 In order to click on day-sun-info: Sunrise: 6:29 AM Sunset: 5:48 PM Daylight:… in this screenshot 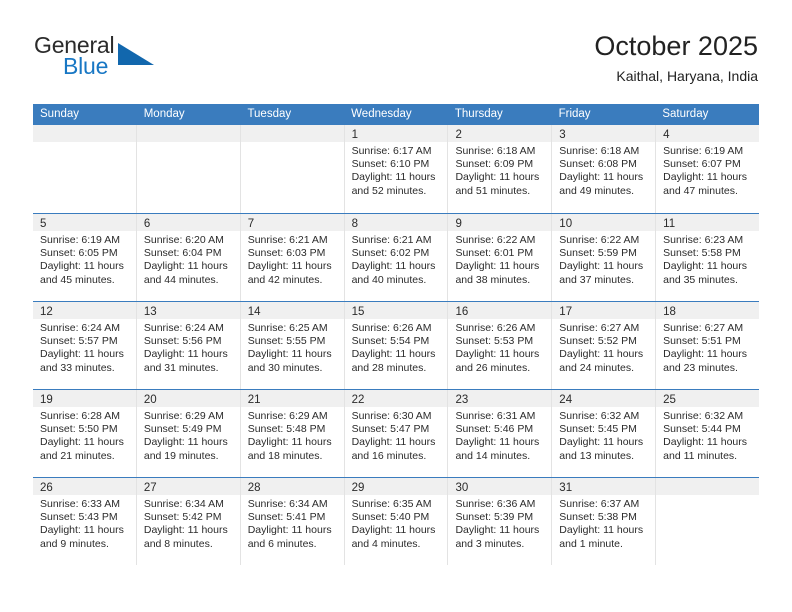, I will do `click(292, 435)`.